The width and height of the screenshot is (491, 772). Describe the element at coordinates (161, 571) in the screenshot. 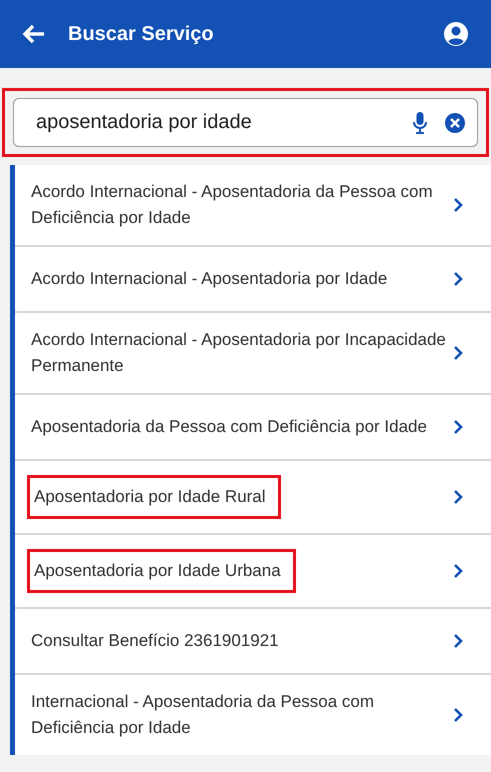

I see `highlight-frame: Aposentadoria por Idade Urbana` at that location.